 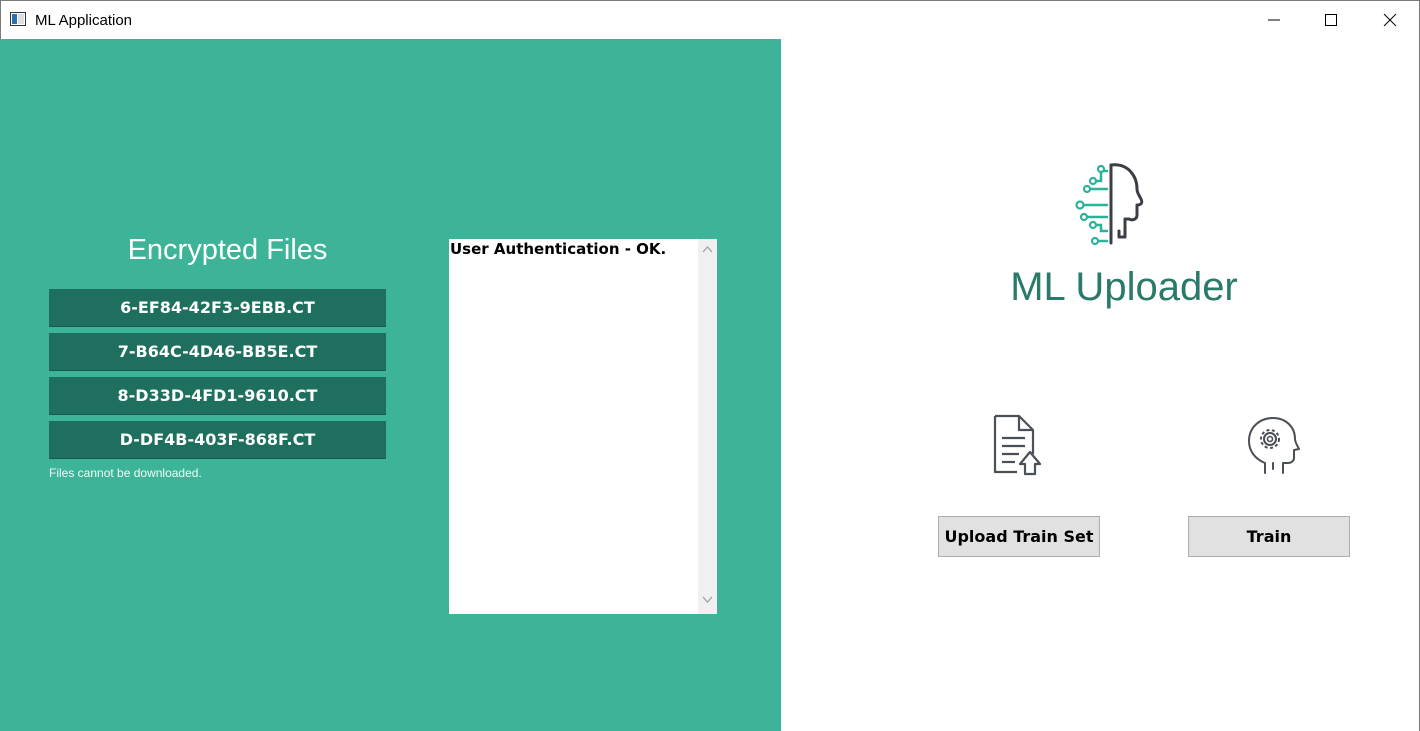 I want to click on file-button: 8-D33D-4FD1-9610.CT, so click(x=217, y=396).